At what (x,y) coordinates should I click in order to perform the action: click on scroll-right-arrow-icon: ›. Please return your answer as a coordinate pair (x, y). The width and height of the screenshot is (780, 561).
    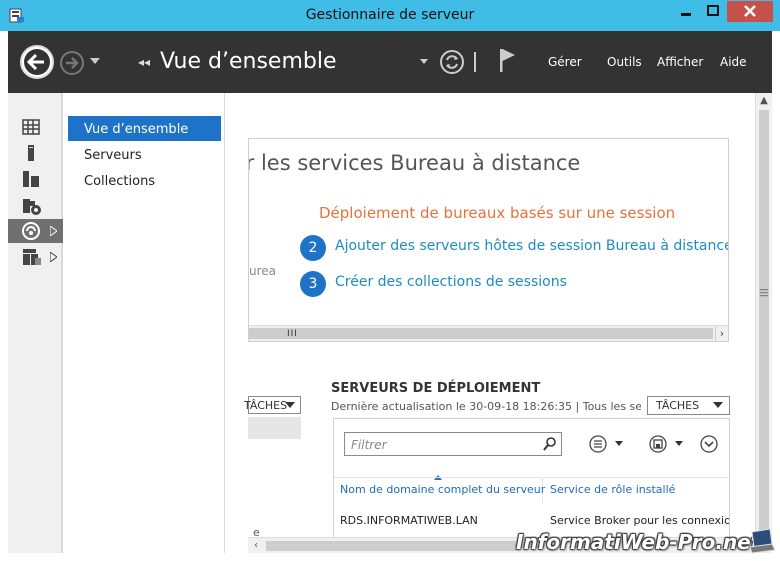
    Looking at the image, I should click on (721, 333).